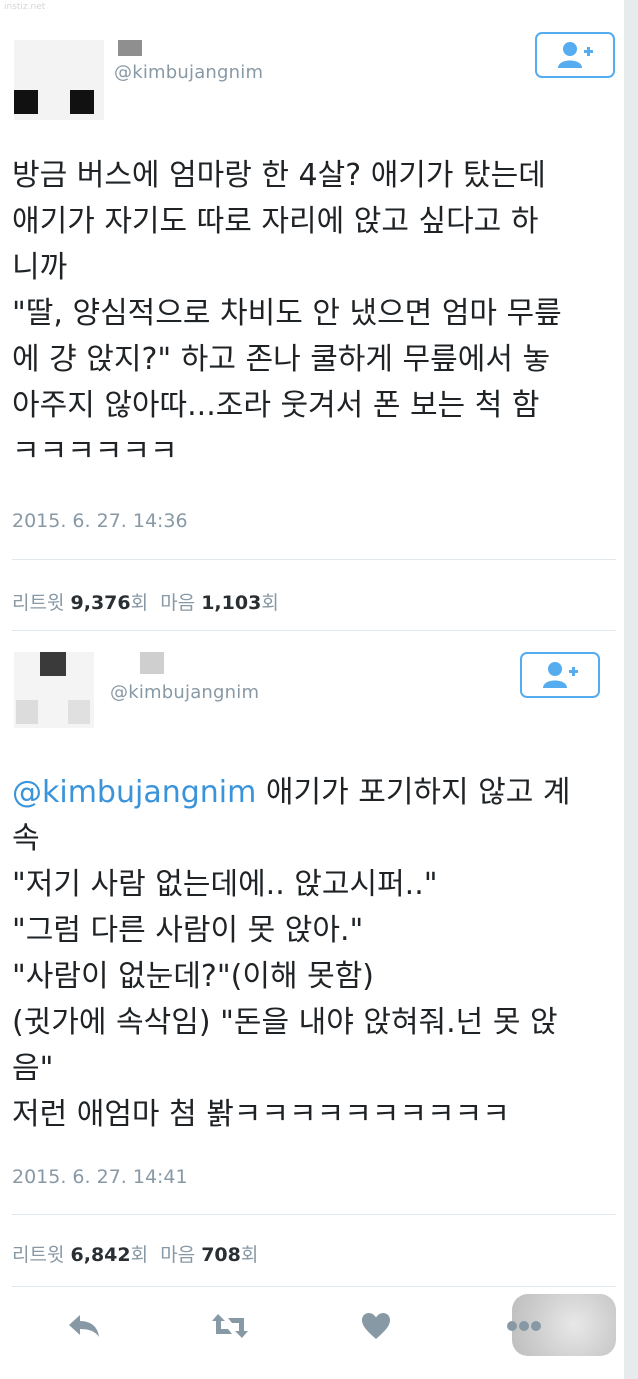 The width and height of the screenshot is (638, 1379). I want to click on retweet-count: 9,376, so click(101, 603).